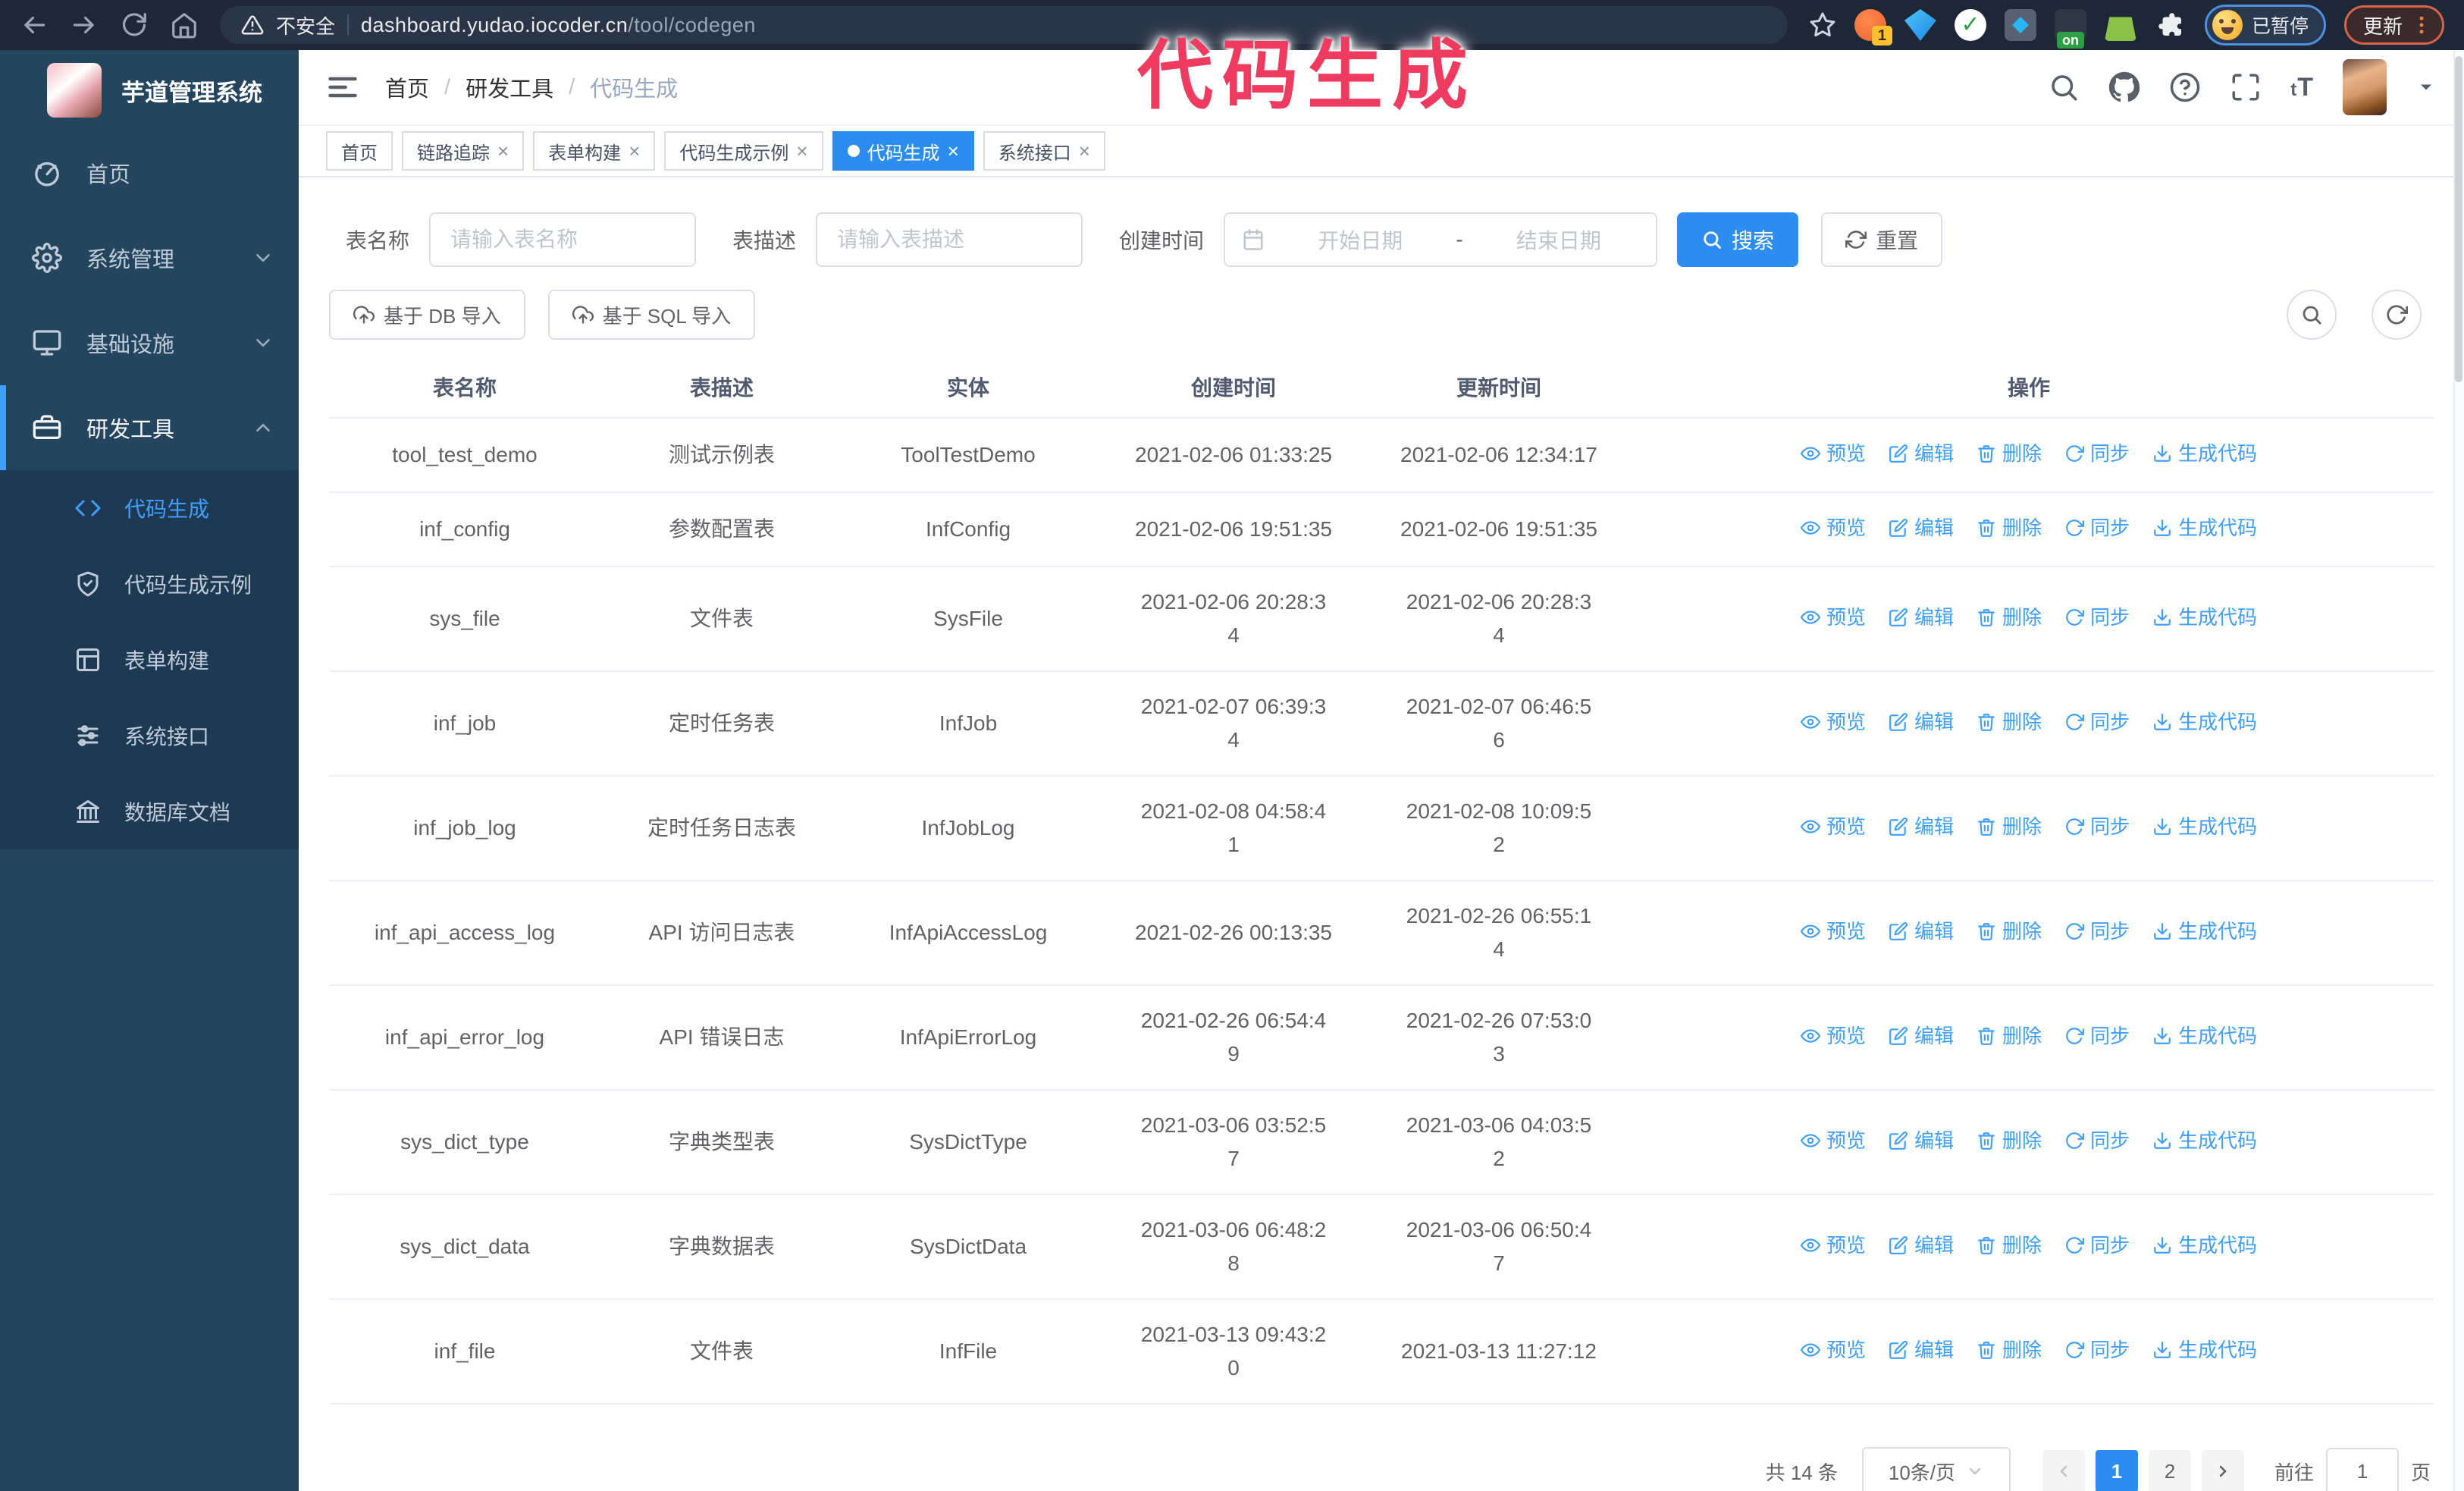 The width and height of the screenshot is (2464, 1491). I want to click on table-name-input, so click(563, 239).